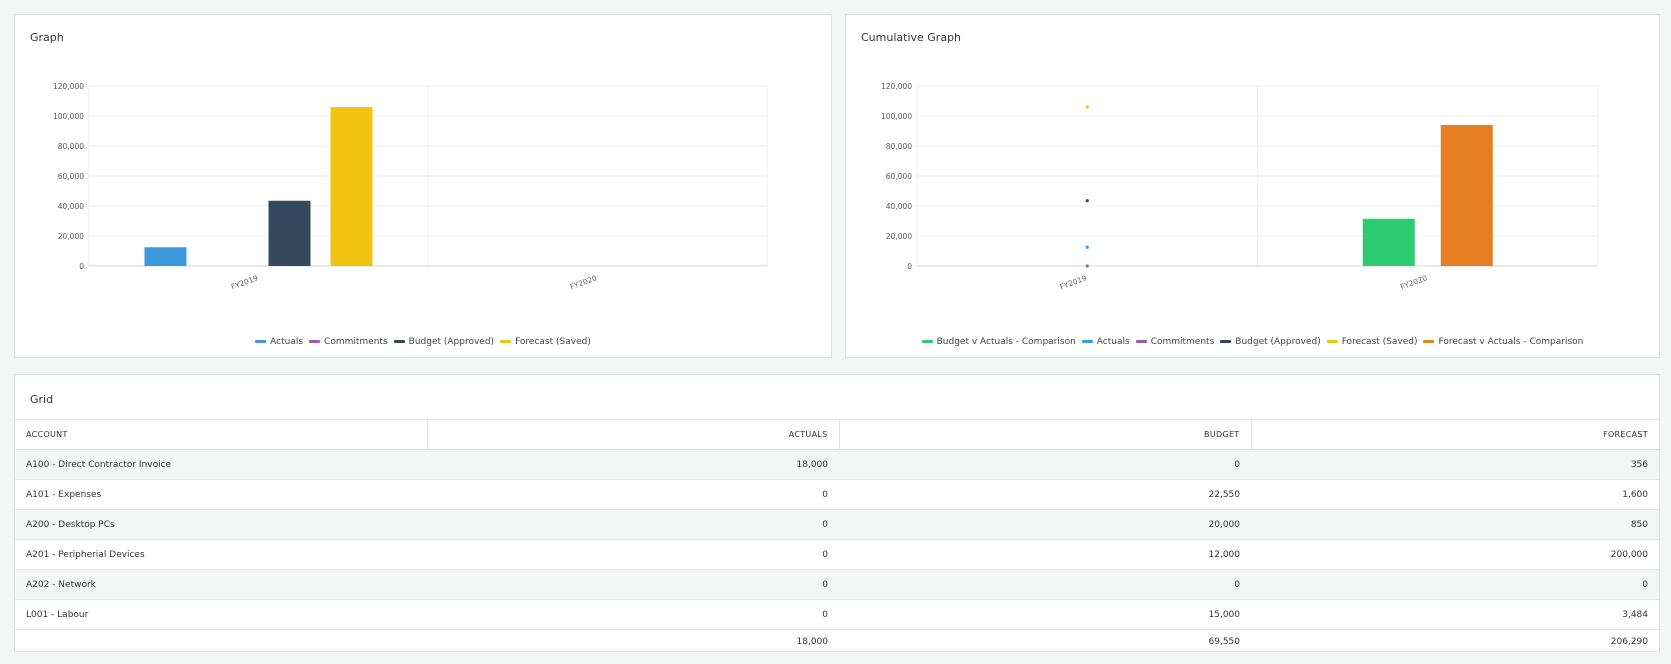 The width and height of the screenshot is (1671, 664). I want to click on legend-item-forecast-v-actuals-comparison: Forecast v Actuals - Comparison, so click(1503, 342).